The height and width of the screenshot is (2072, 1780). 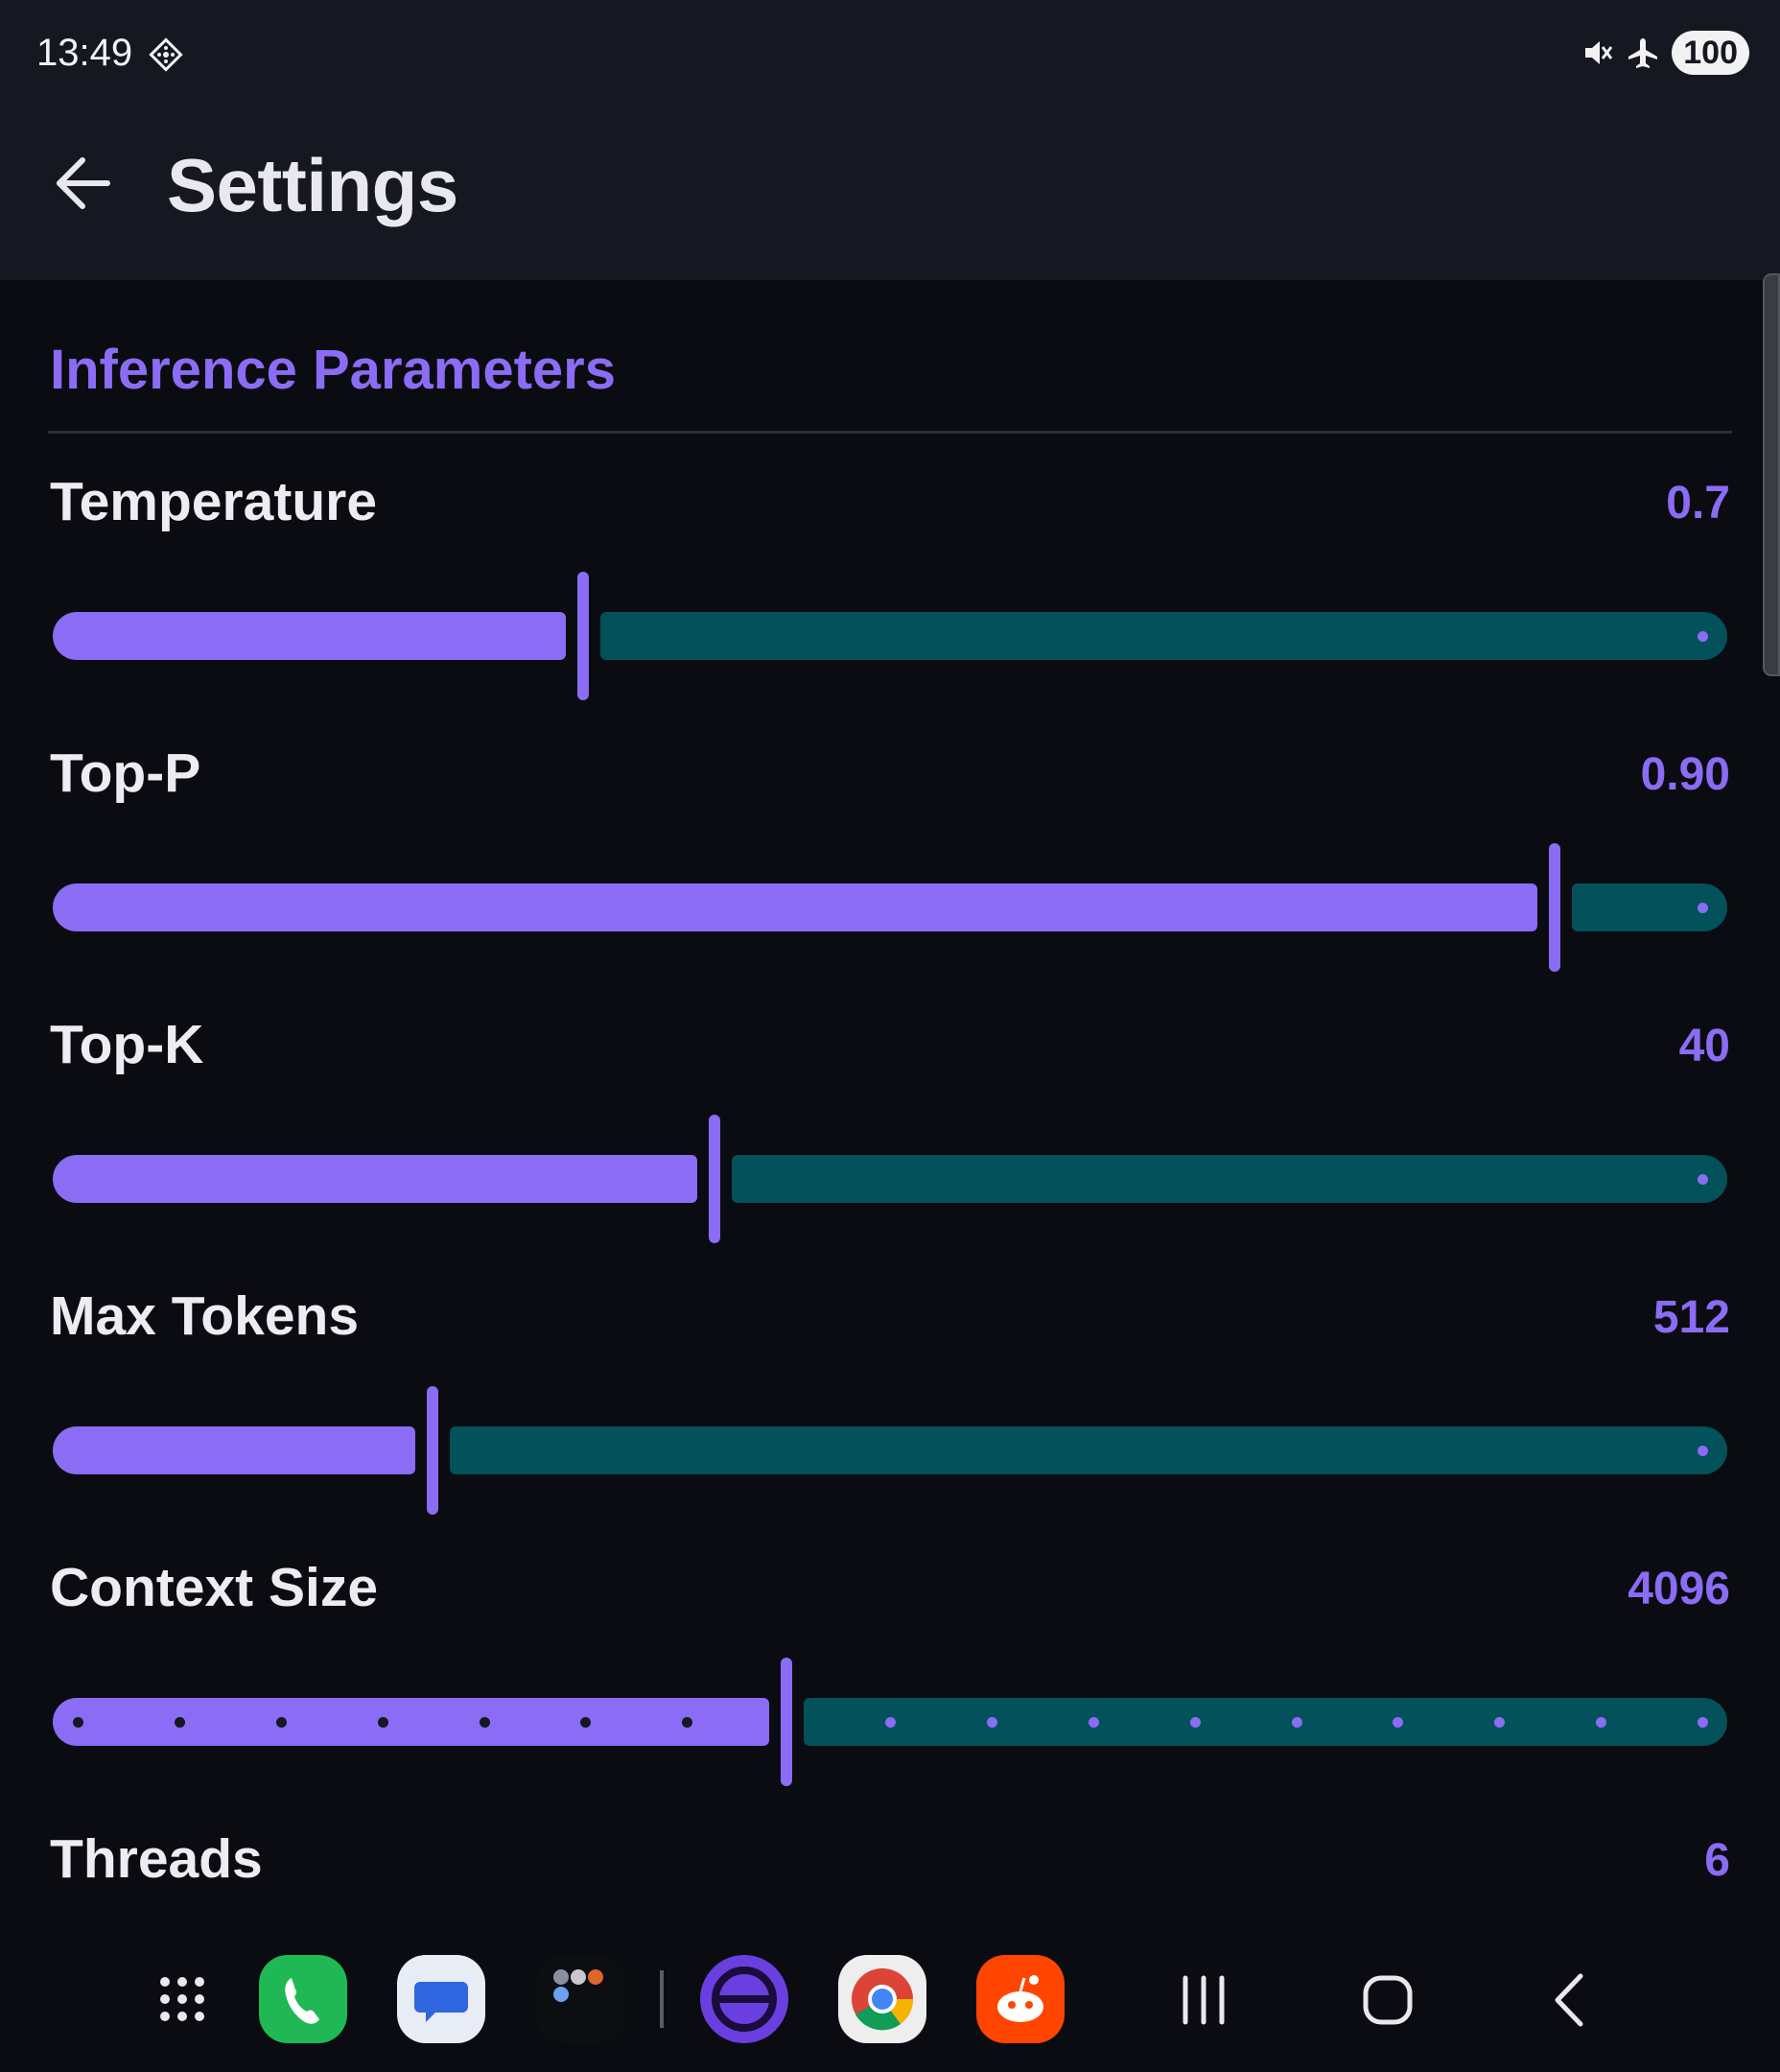 I want to click on threads-value: 6, so click(x=1717, y=1860).